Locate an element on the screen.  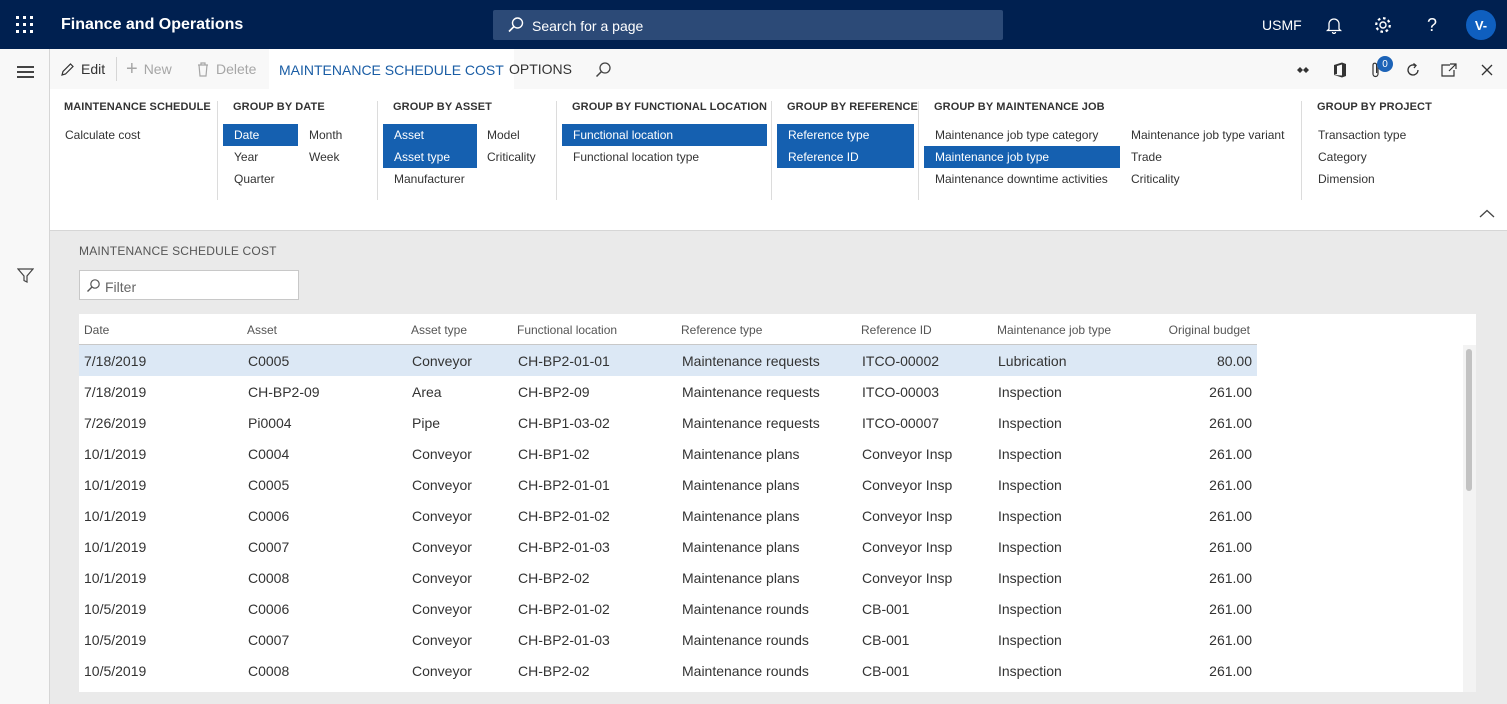
group-month-button: Month is located at coordinates (325, 135).